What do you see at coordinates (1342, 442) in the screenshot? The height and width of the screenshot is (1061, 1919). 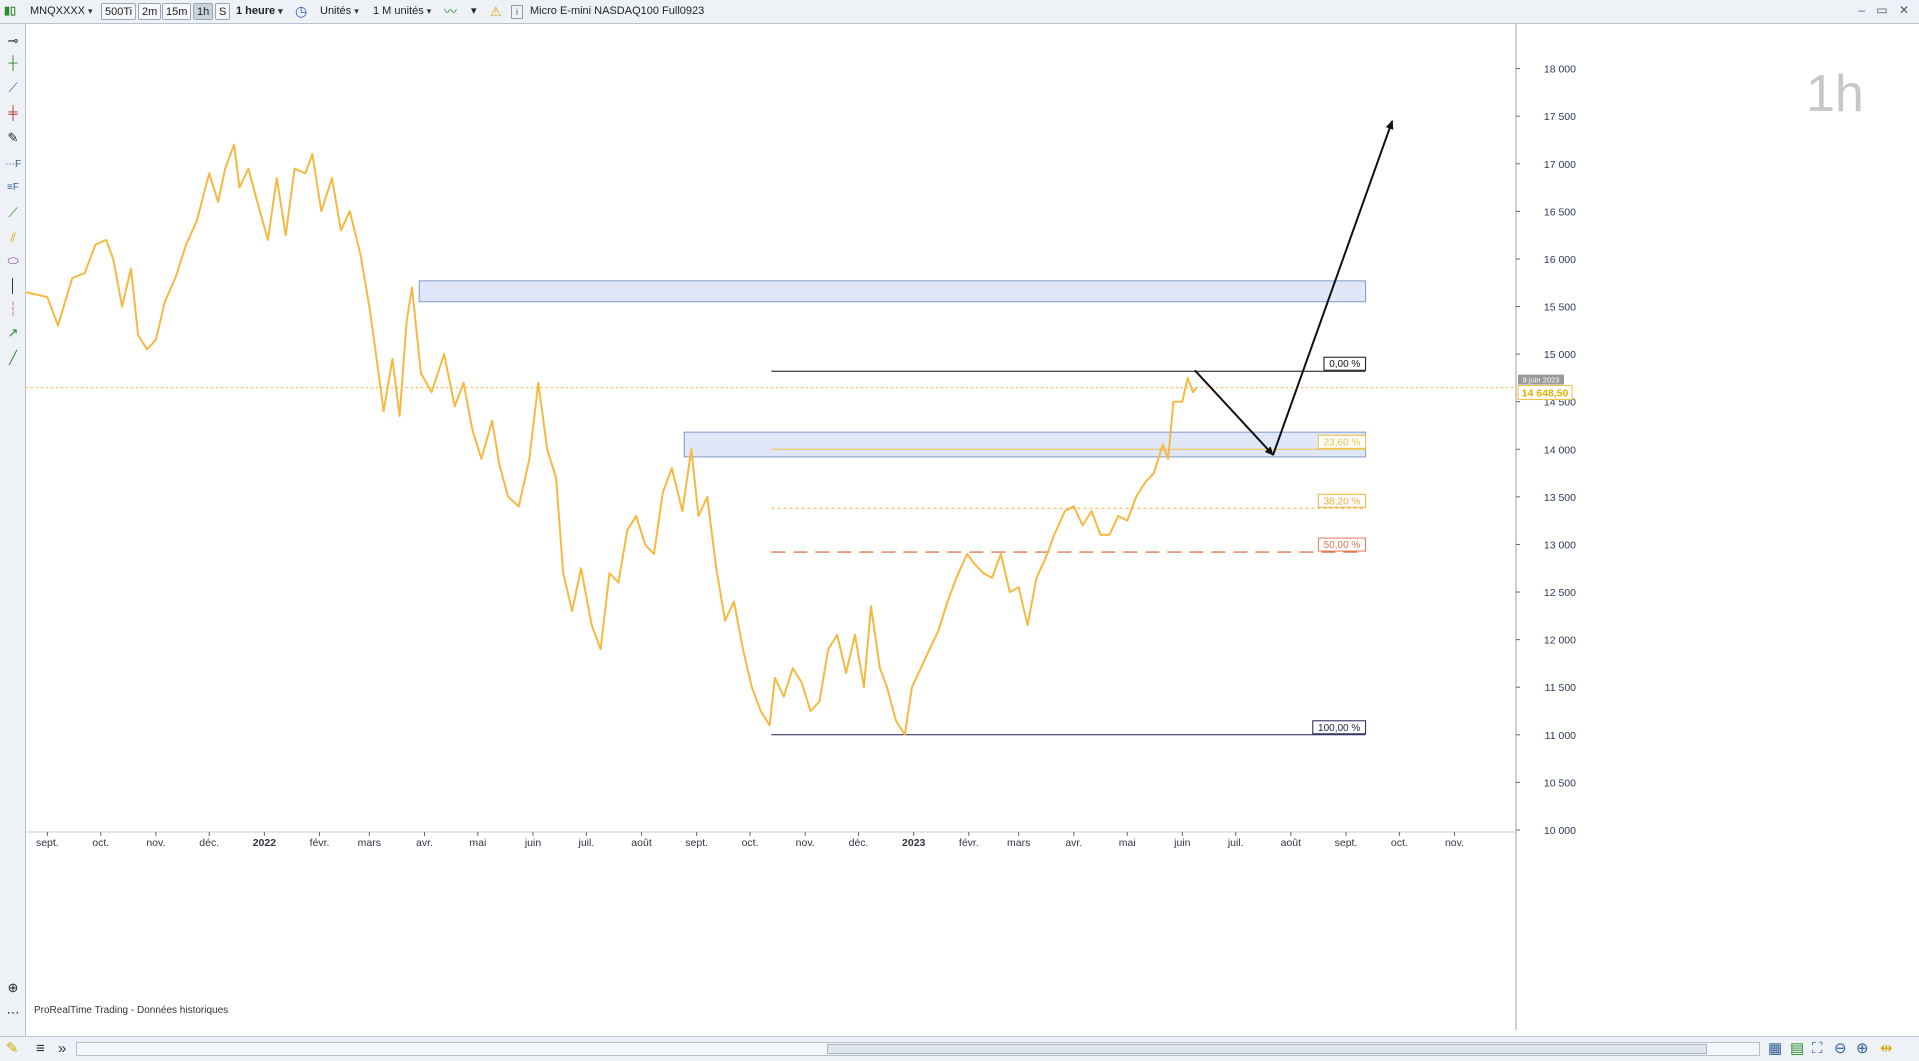 I see `fib-level-label: 23,60 %` at bounding box center [1342, 442].